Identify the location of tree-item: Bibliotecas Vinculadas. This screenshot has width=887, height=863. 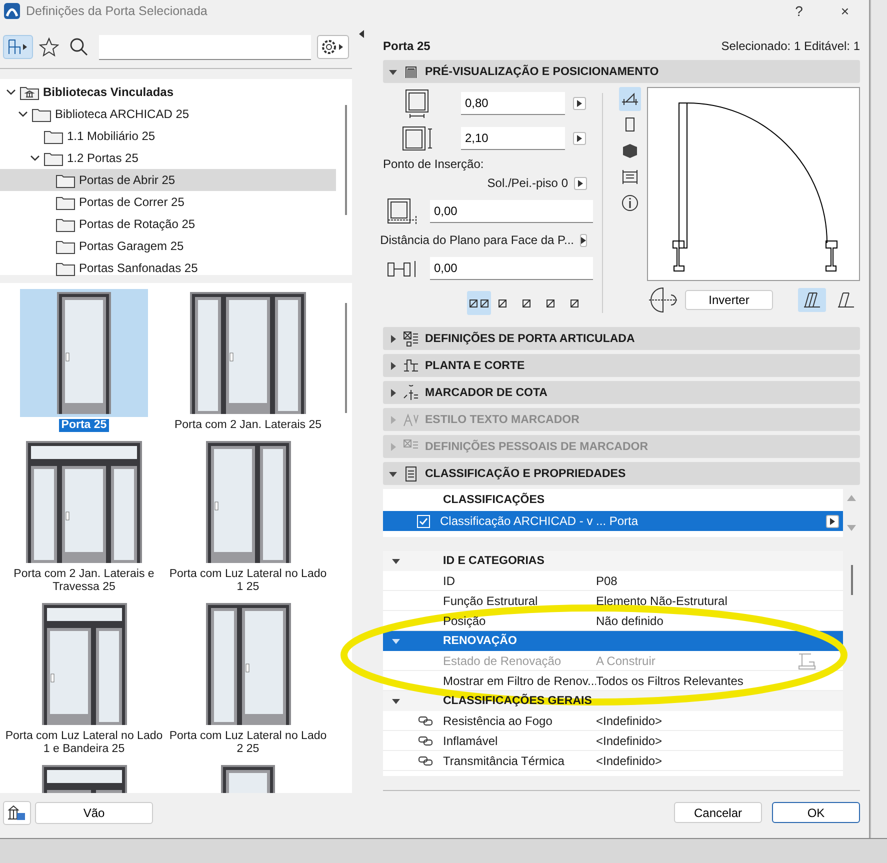
(168, 92).